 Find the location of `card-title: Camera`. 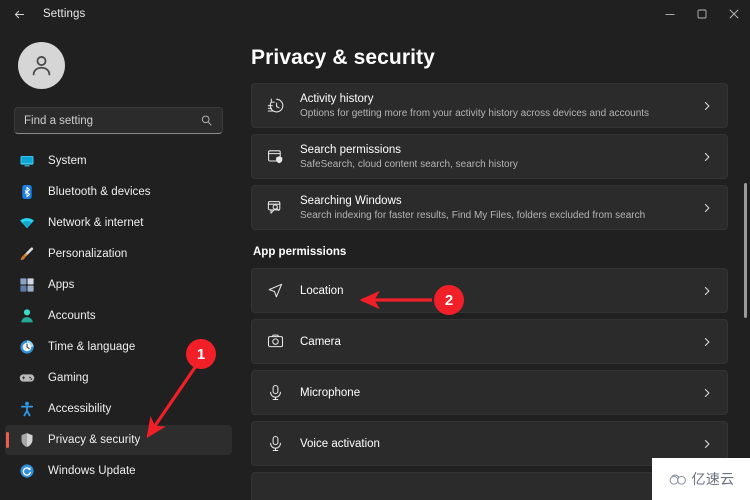

card-title: Camera is located at coordinates (320, 341).